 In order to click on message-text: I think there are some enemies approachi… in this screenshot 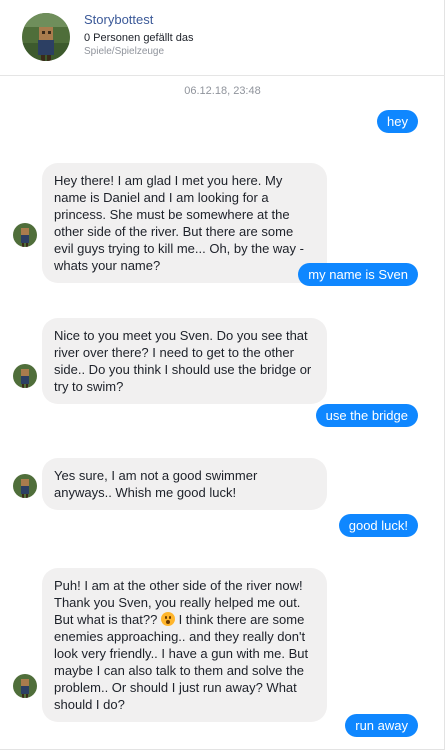, I will do `click(181, 662)`.